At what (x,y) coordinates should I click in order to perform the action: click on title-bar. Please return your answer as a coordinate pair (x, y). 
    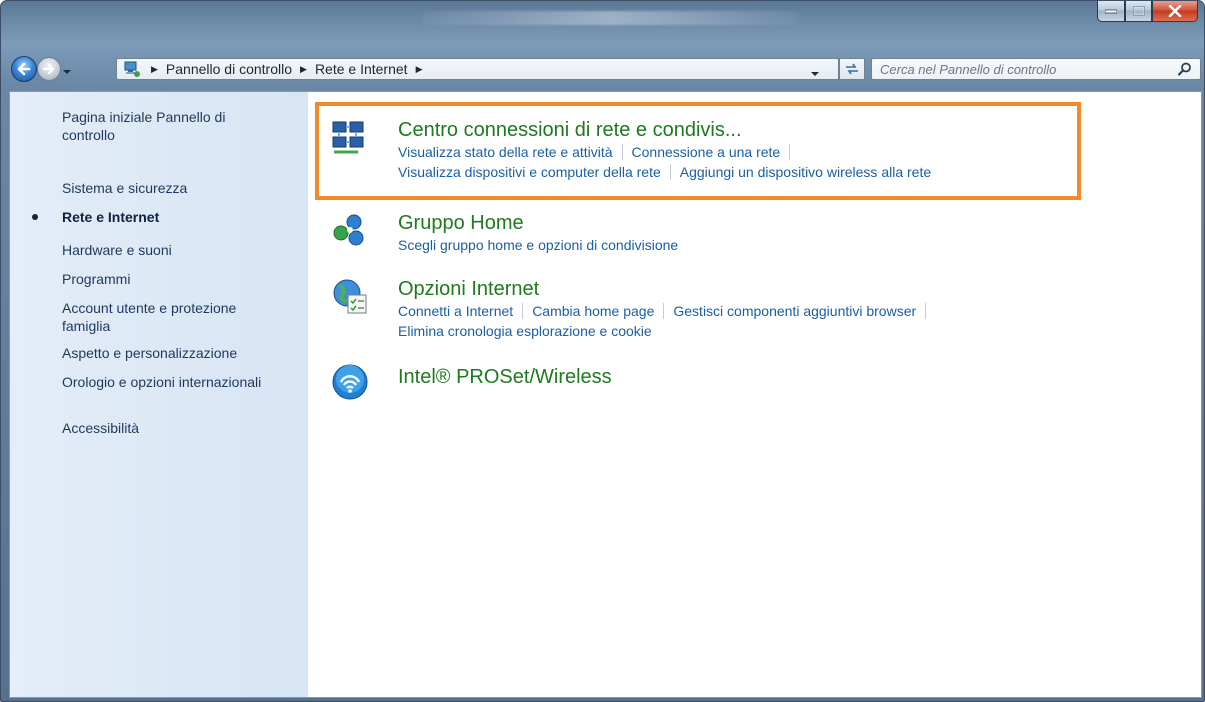
    Looking at the image, I should click on (602, 25).